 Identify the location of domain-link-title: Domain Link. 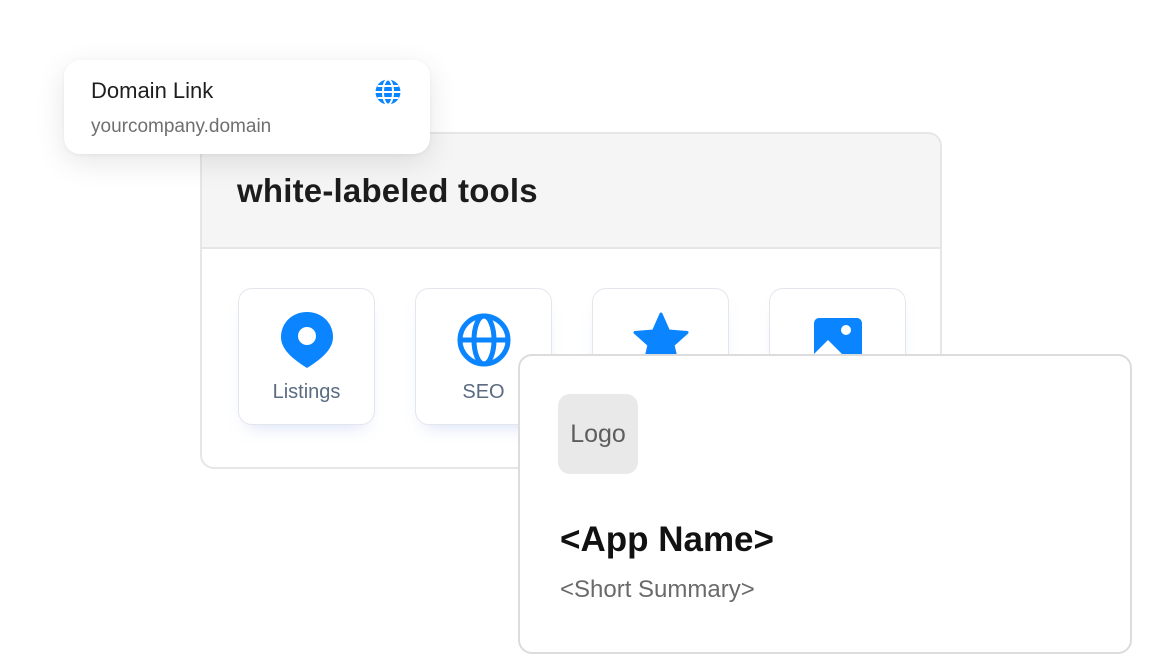
(152, 90).